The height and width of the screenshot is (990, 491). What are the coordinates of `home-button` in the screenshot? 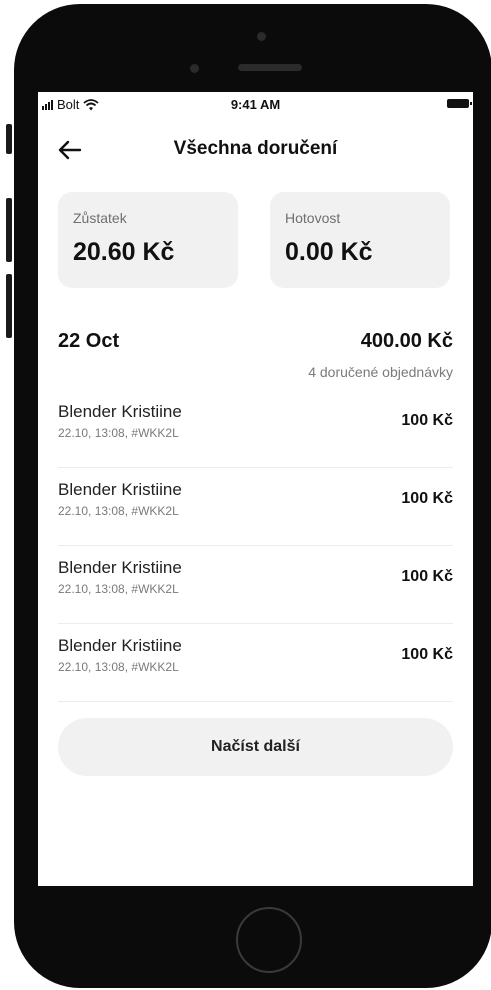 It's located at (269, 940).